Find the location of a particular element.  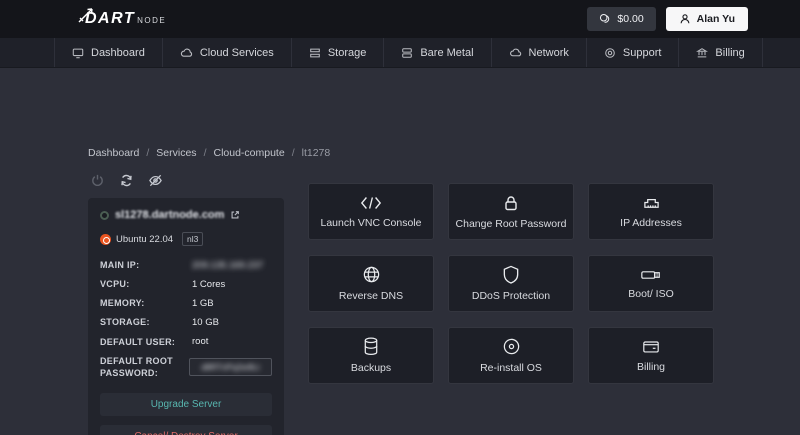

card-label: Boot/ ISO is located at coordinates (651, 293).